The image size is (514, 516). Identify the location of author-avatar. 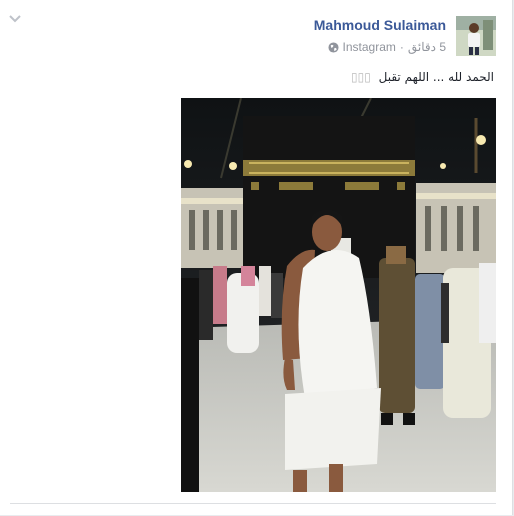
(476, 36).